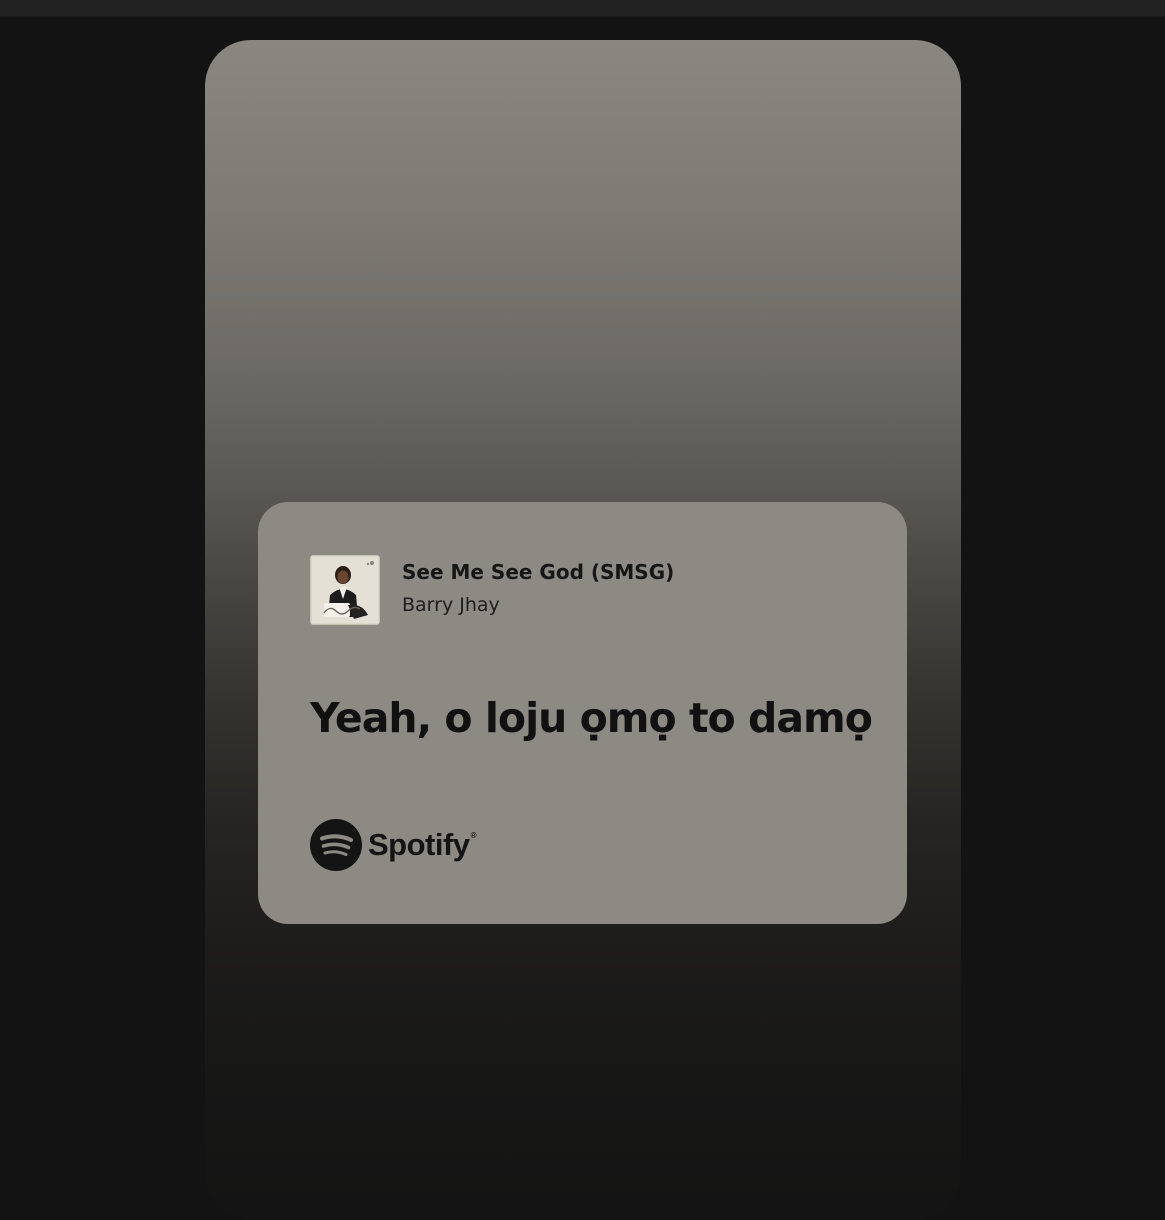 This screenshot has width=1165, height=1220. I want to click on track-title: See Me See God (SMSG), so click(538, 572).